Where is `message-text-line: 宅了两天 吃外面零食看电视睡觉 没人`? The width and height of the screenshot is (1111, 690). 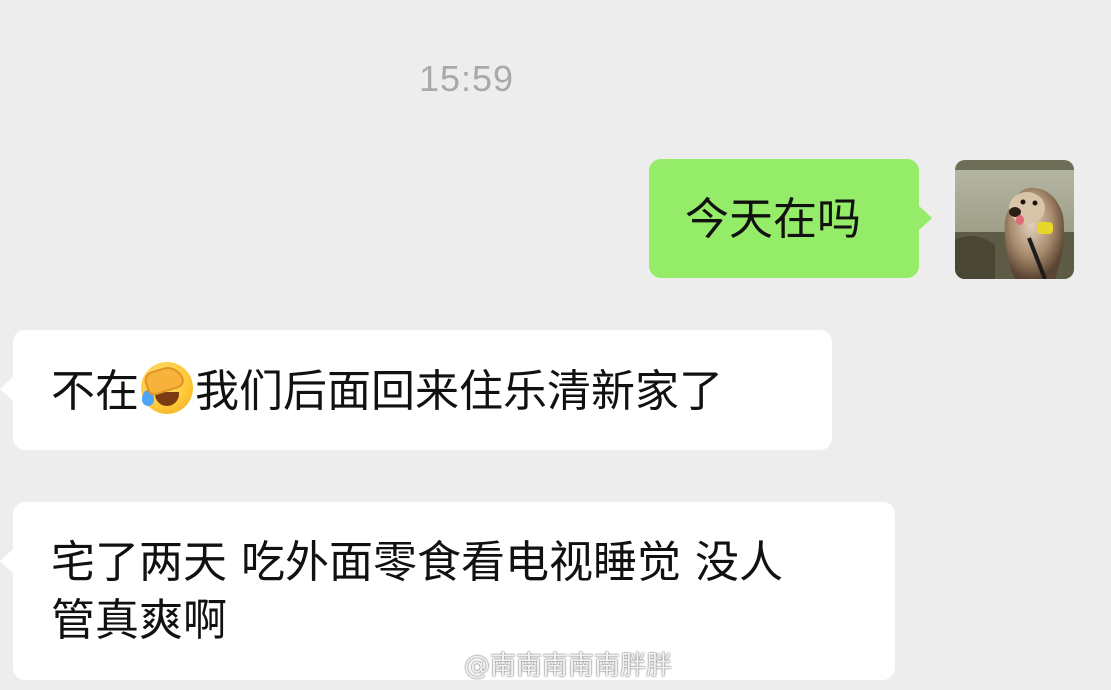
message-text-line: 宅了两天 吃外面零食看电视睡觉 没人 is located at coordinates (417, 562).